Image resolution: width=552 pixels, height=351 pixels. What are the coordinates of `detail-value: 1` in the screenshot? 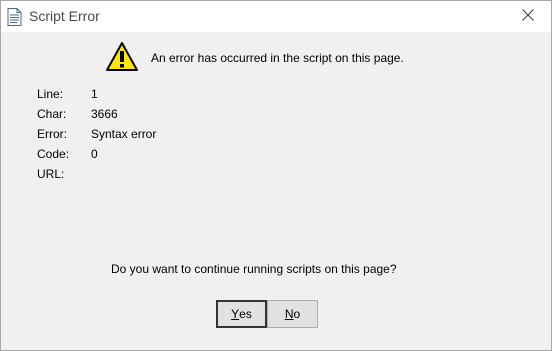 It's located at (94, 94).